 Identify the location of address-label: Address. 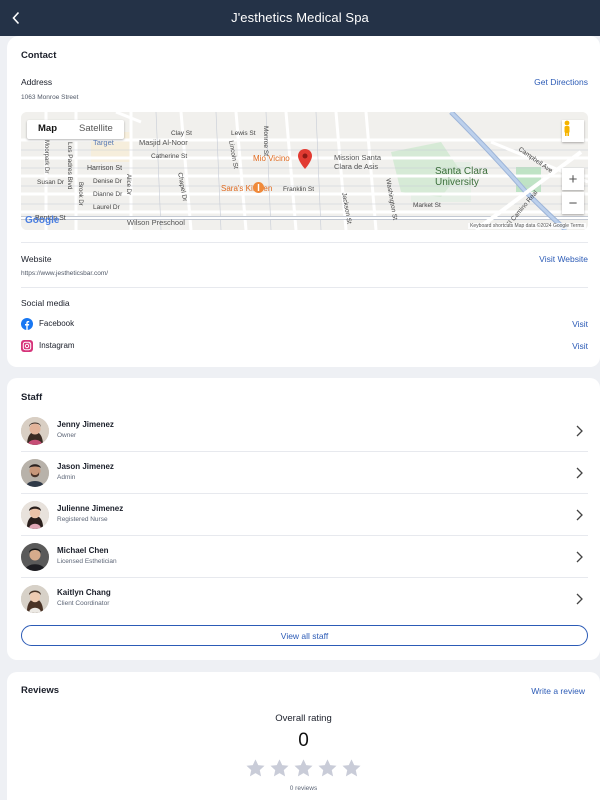
(37, 82).